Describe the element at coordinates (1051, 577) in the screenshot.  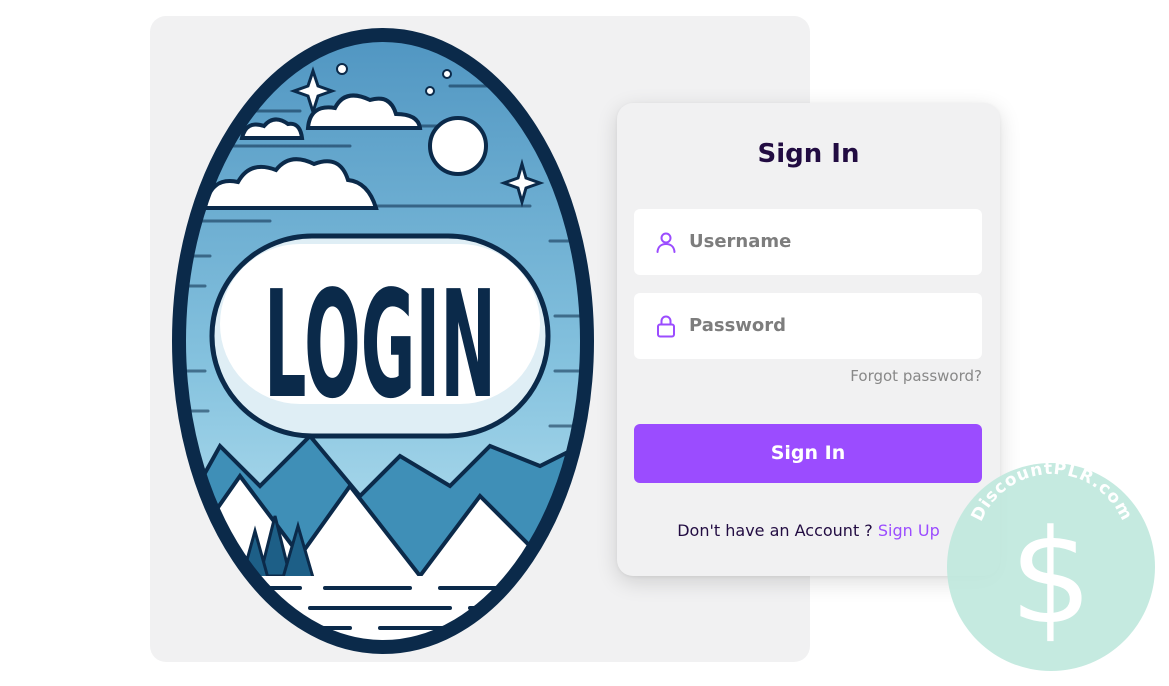
I see `dollar-icon: $` at that location.